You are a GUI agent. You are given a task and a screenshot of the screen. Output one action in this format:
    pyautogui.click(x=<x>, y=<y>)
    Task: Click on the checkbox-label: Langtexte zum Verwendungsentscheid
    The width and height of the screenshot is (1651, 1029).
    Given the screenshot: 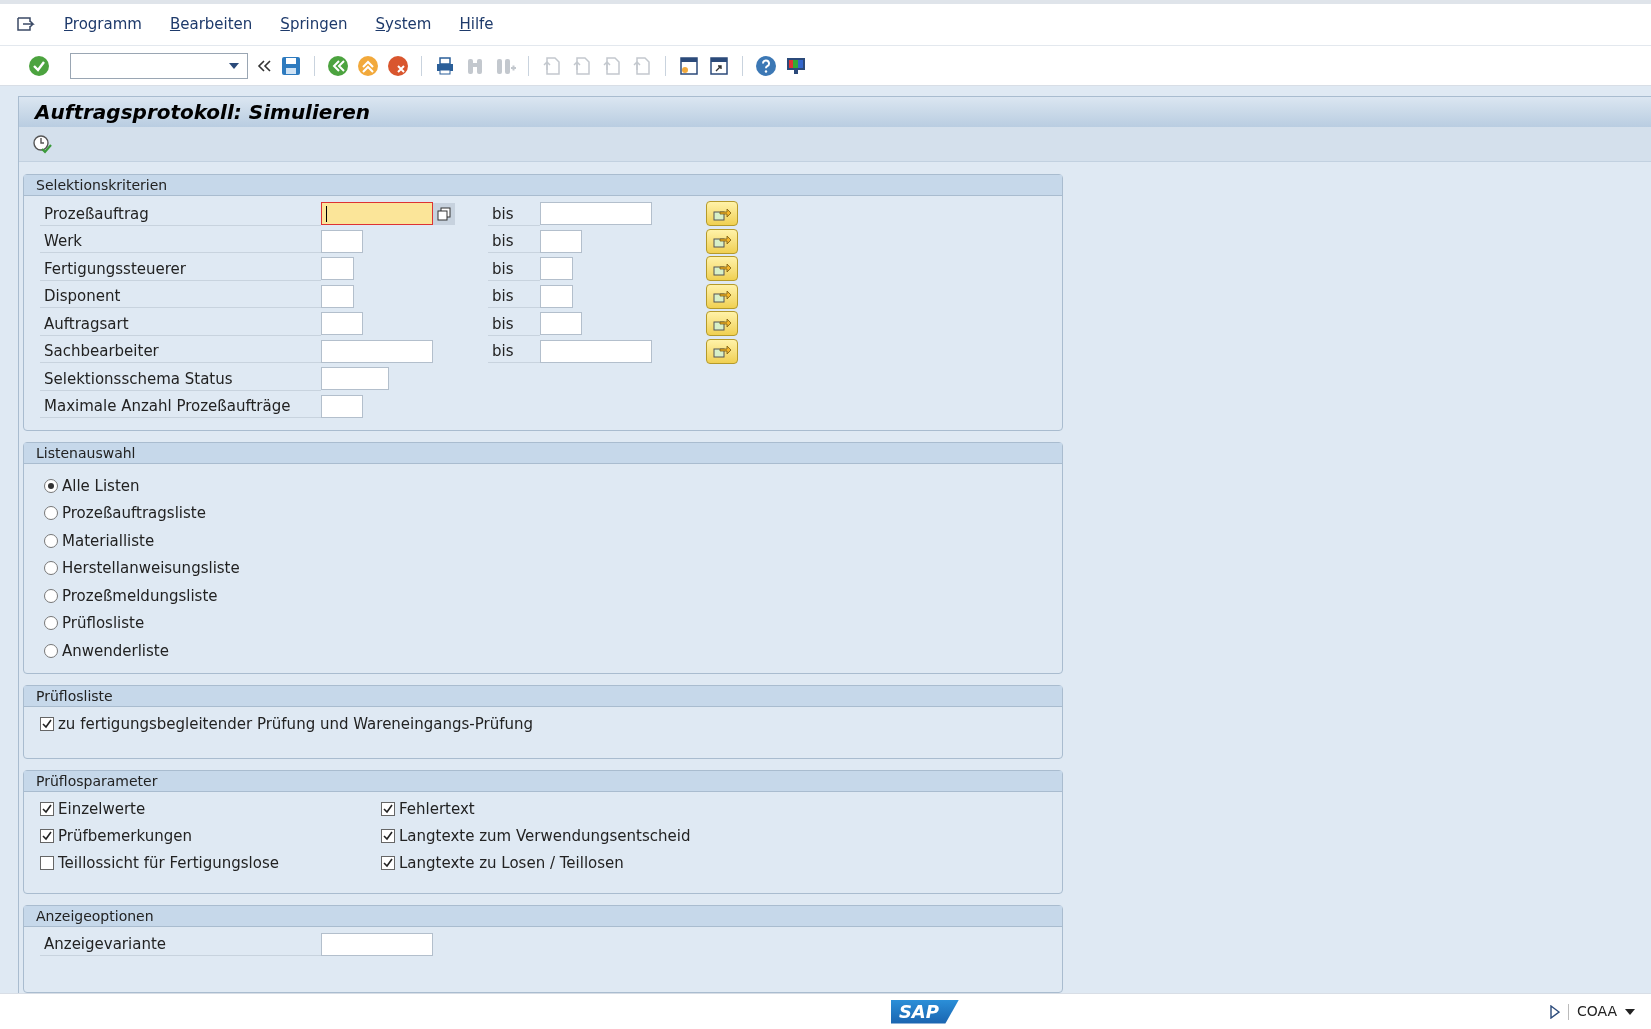 What is the action you would take?
    pyautogui.click(x=545, y=836)
    